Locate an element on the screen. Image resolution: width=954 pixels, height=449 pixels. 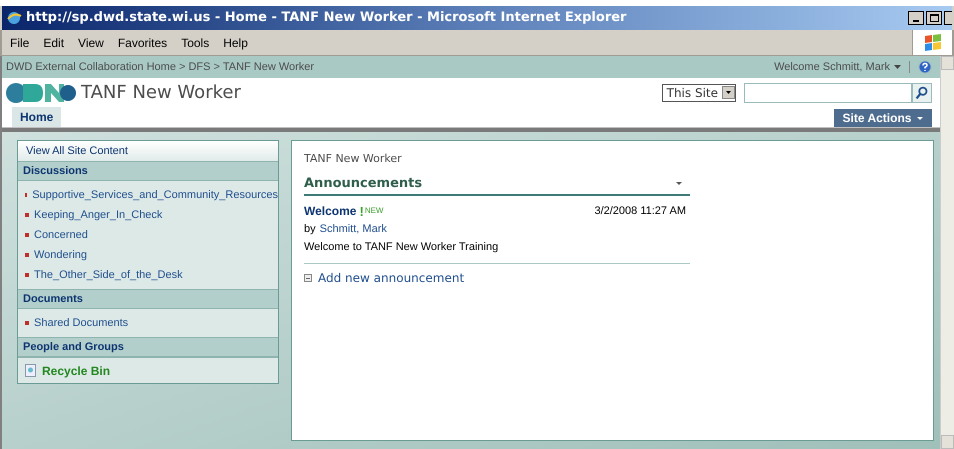
search-field is located at coordinates (828, 92).